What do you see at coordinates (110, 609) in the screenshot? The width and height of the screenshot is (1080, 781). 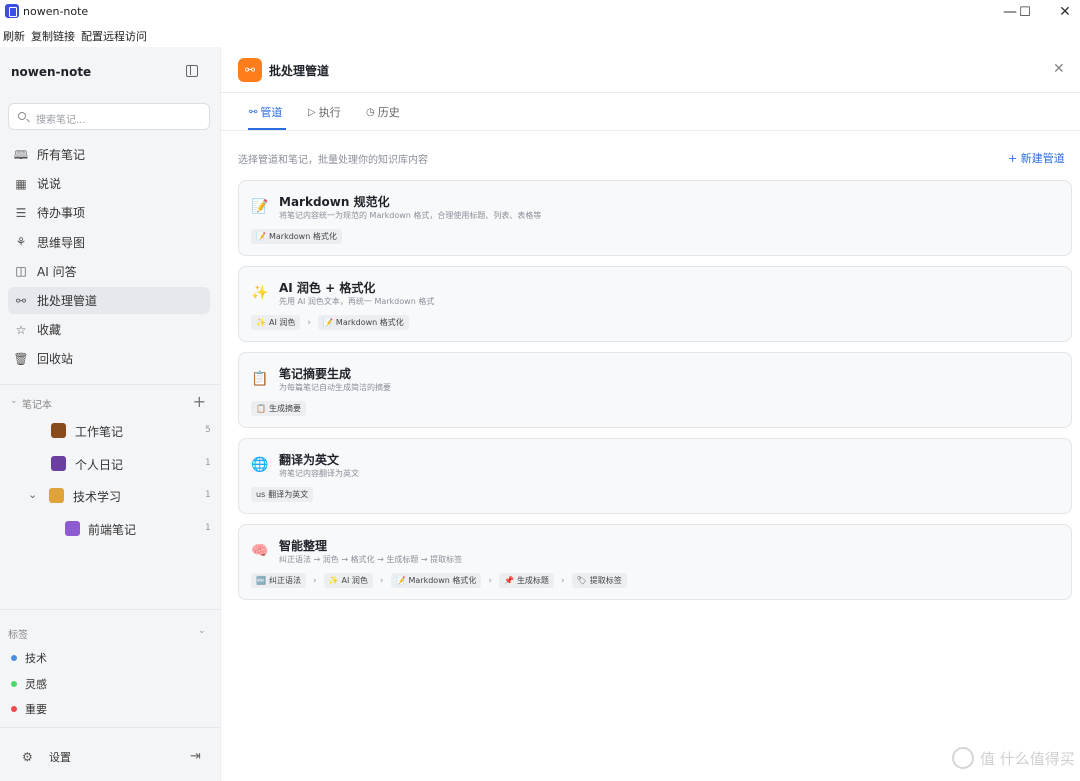 I see `sidebar-divider` at bounding box center [110, 609].